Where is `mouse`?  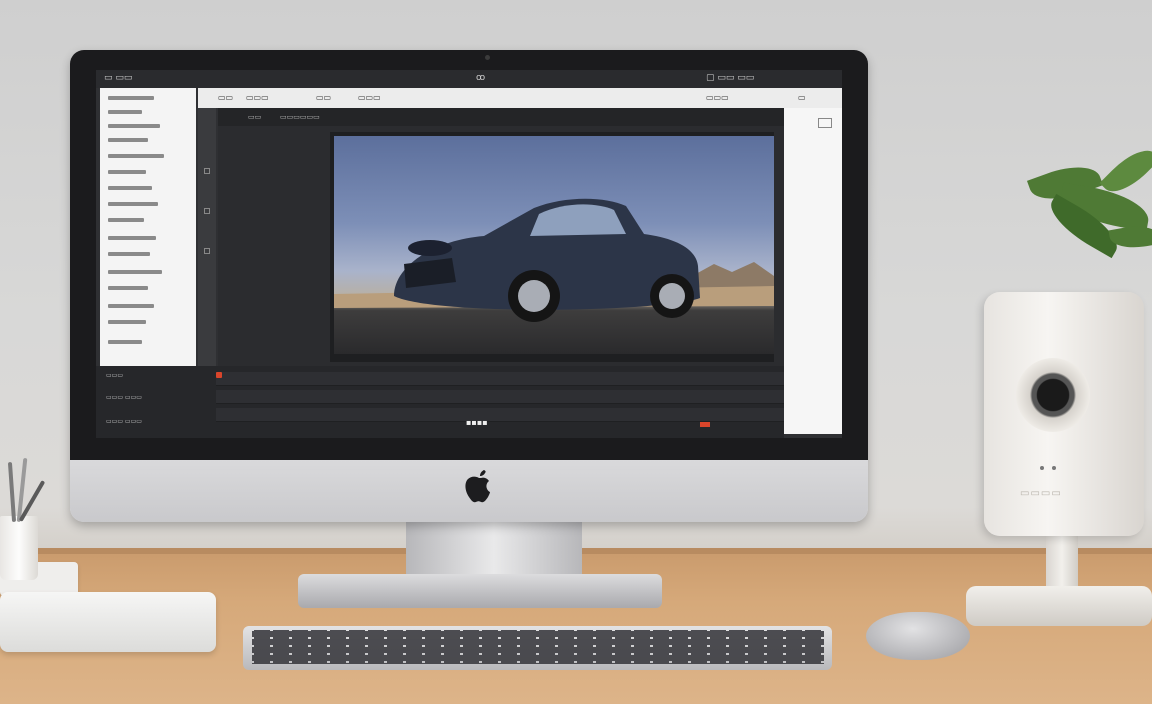
mouse is located at coordinates (918, 636).